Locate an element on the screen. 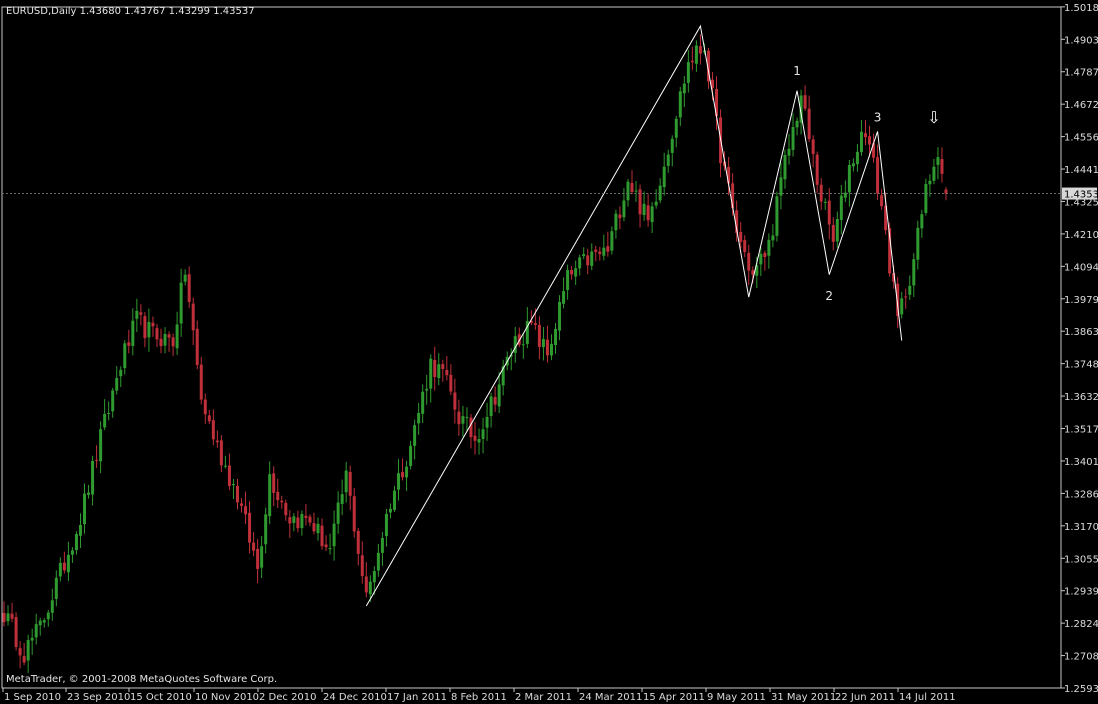 This screenshot has height=704, width=1098. time-tick-label: 22 Jun 2011 is located at coordinates (865, 697).